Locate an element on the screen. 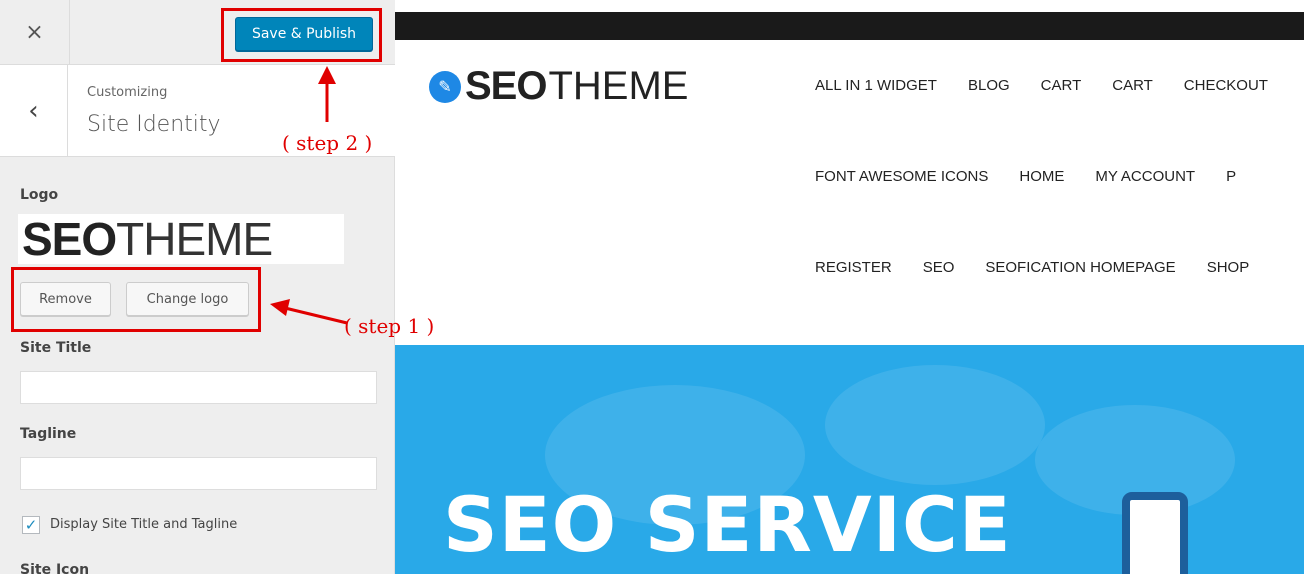 The height and width of the screenshot is (574, 1304). step1-label: ( step 1 ) is located at coordinates (389, 326).